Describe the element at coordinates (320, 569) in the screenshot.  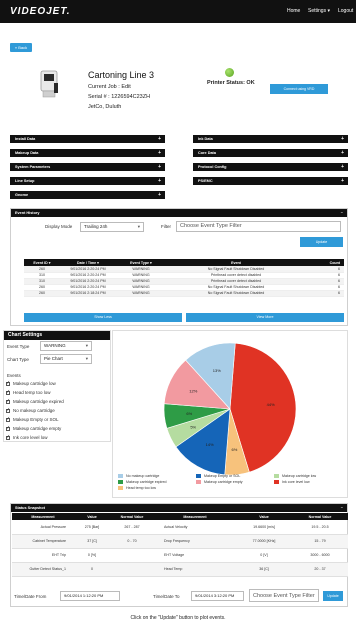
I see `table-cell: 20 - 37` at that location.